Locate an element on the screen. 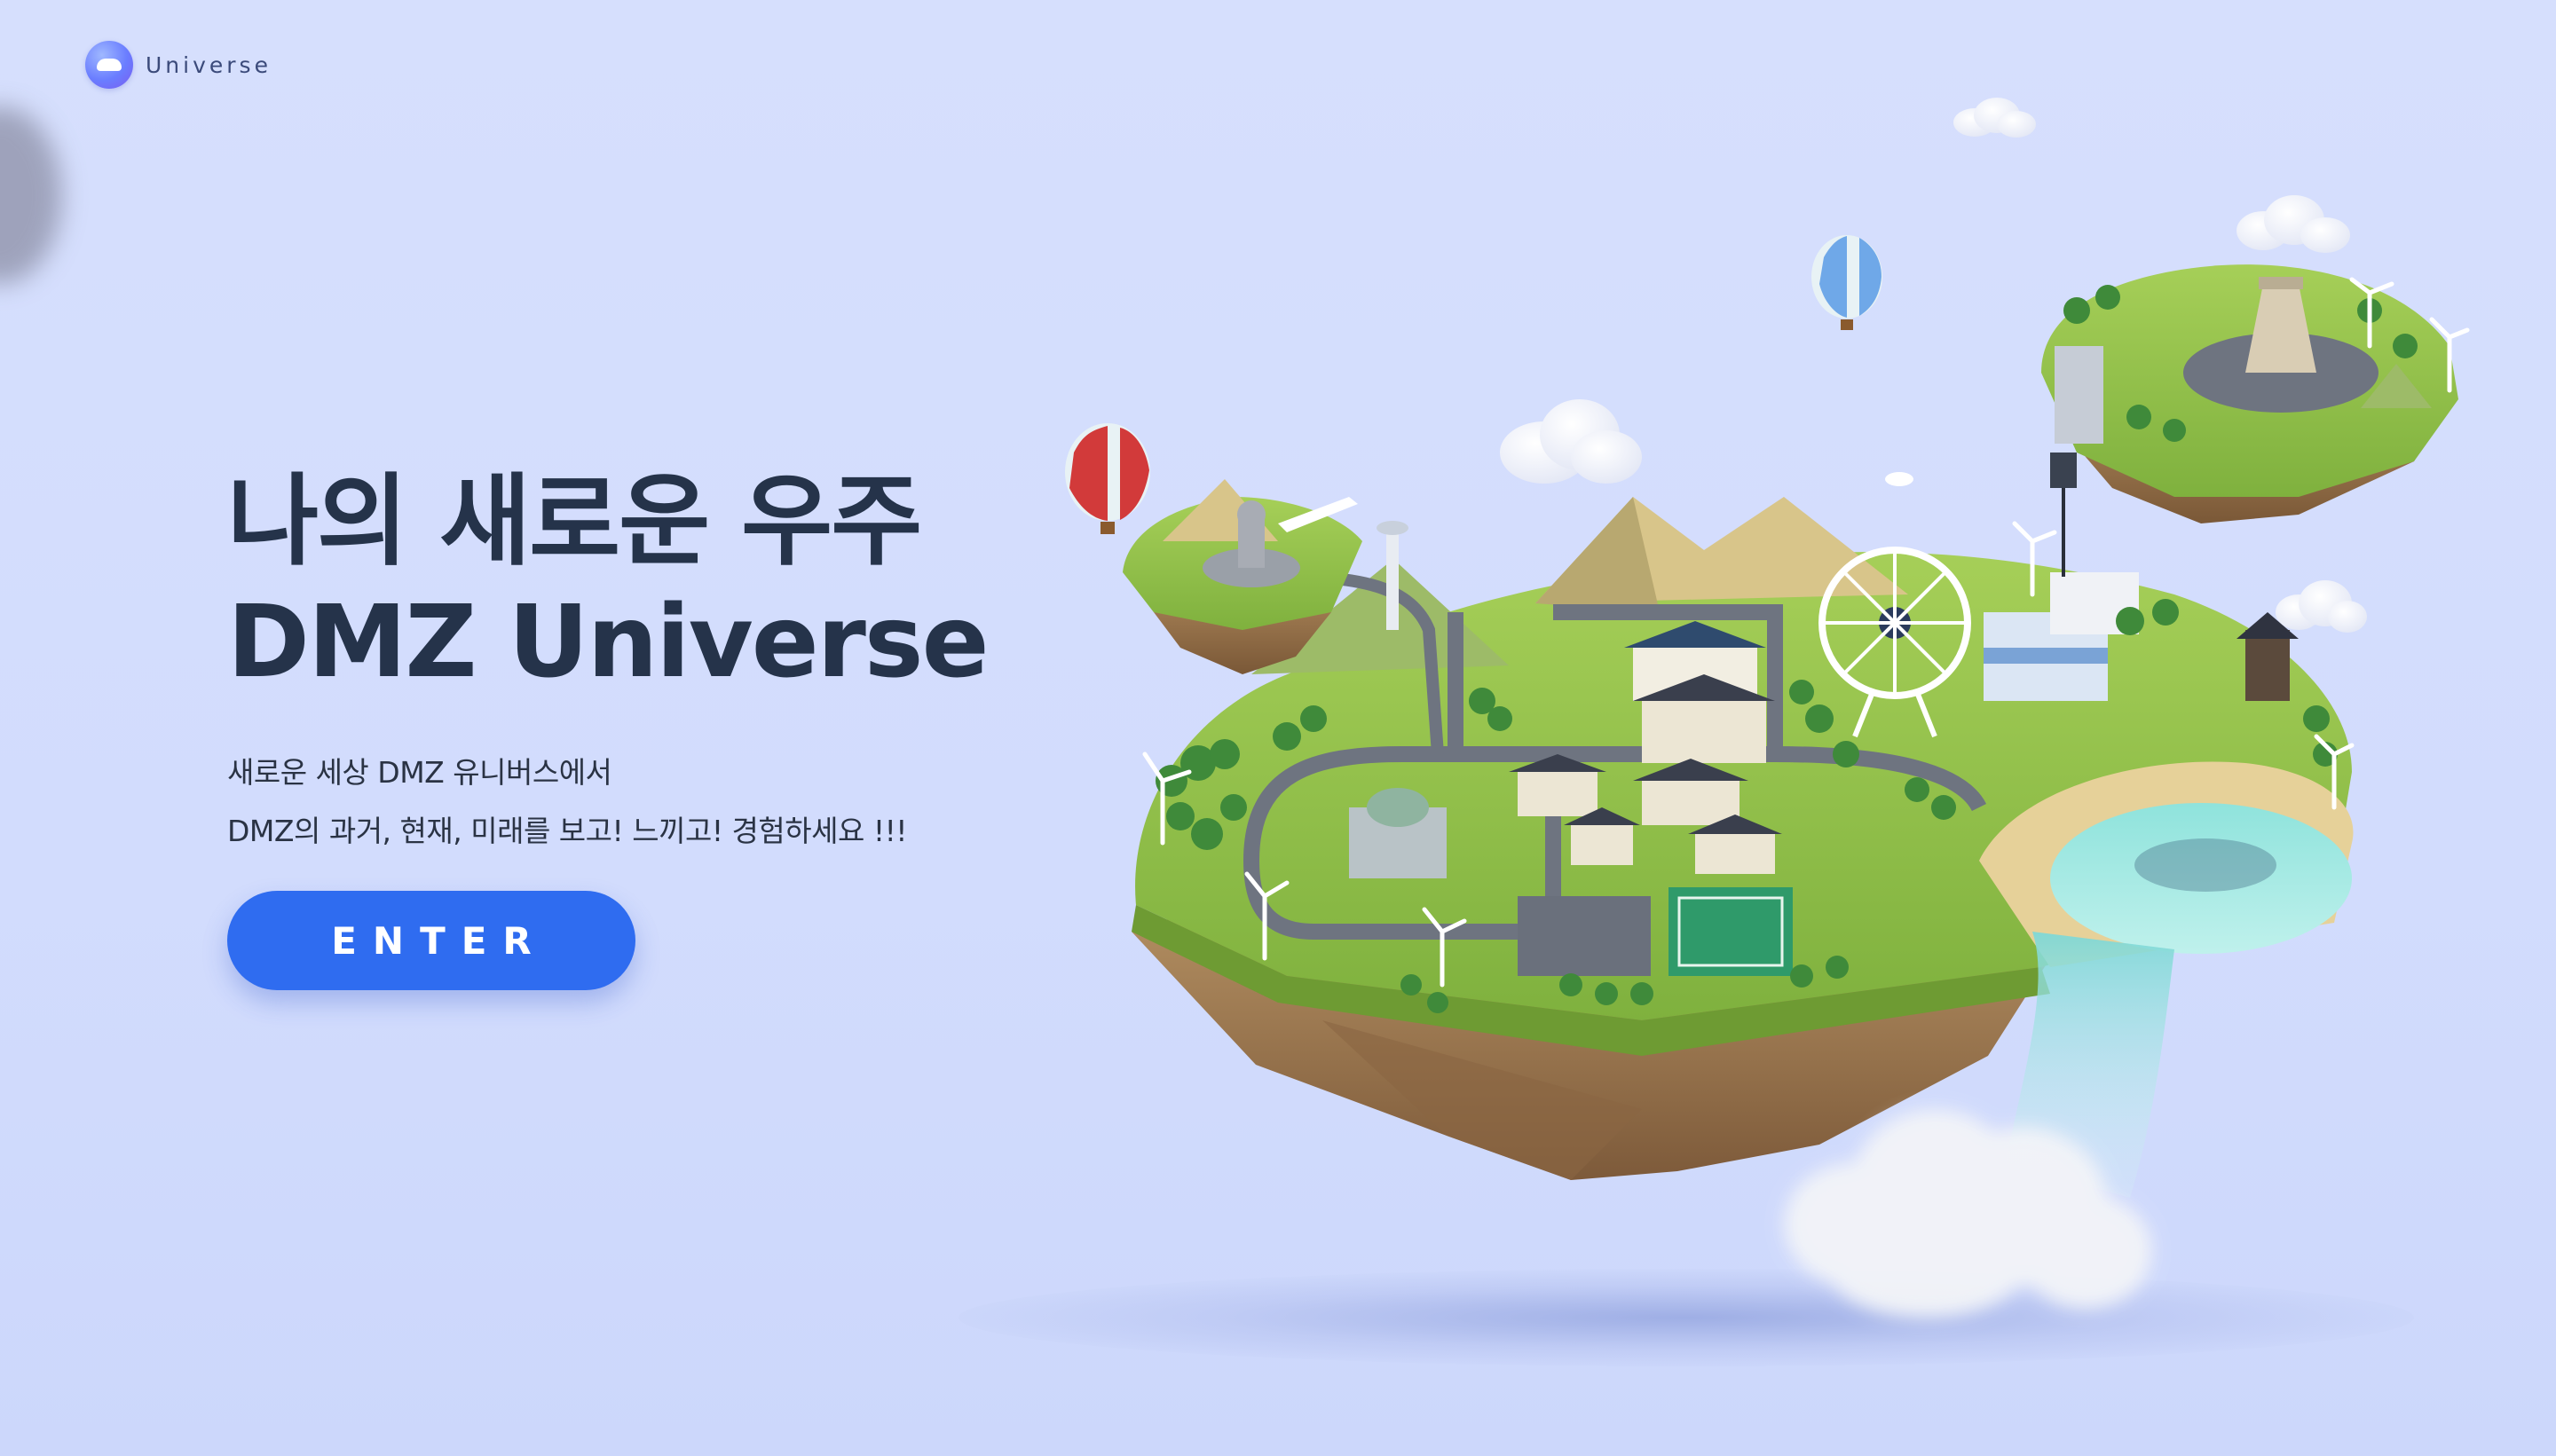  hero-title: 나의 새로운 우주 DMZ Universe is located at coordinates (608, 582).